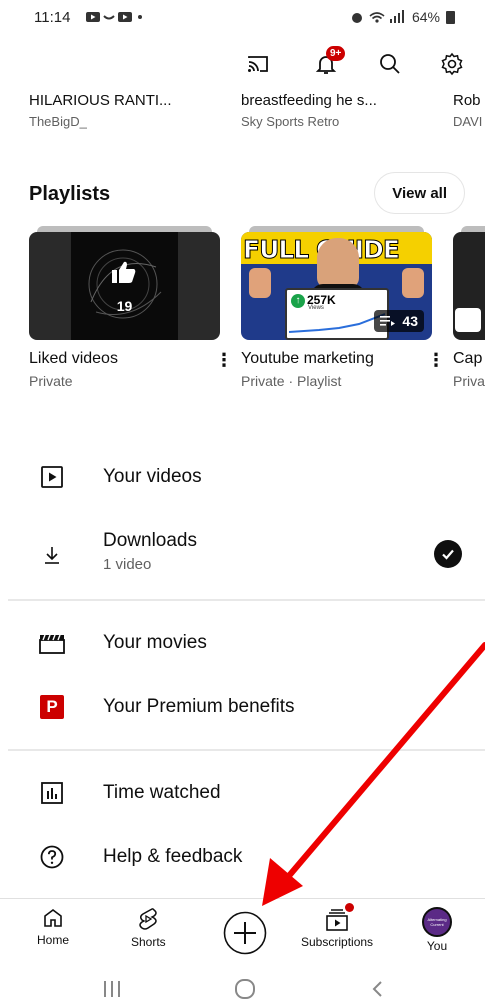 The height and width of the screenshot is (1007, 485). What do you see at coordinates (148, 942) in the screenshot?
I see `nav-label: Shorts` at bounding box center [148, 942].